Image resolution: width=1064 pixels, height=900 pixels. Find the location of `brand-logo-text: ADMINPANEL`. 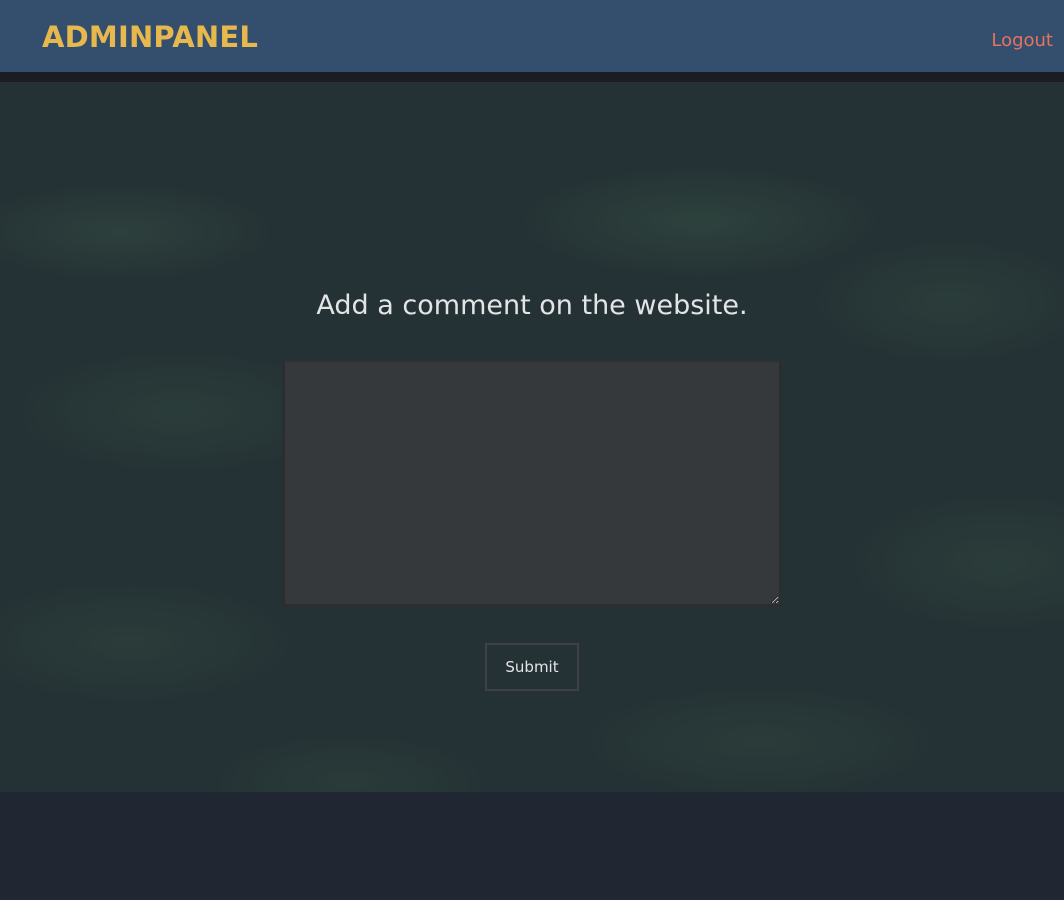

brand-logo-text: ADMINPANEL is located at coordinates (150, 37).